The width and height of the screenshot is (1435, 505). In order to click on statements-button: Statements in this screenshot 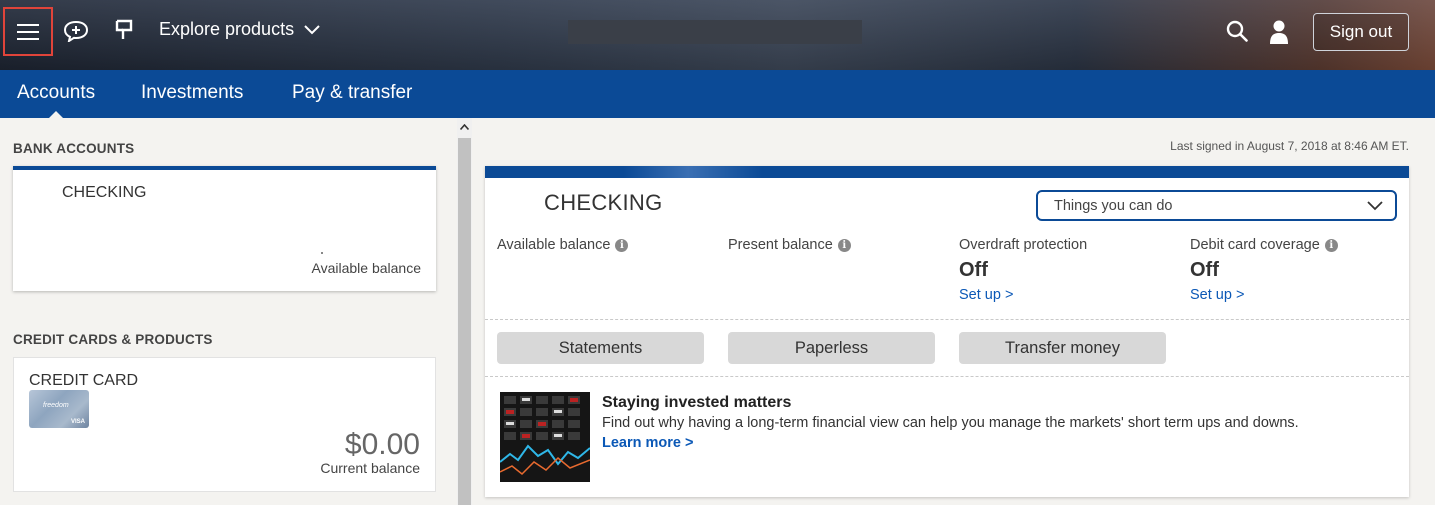, I will do `click(600, 348)`.